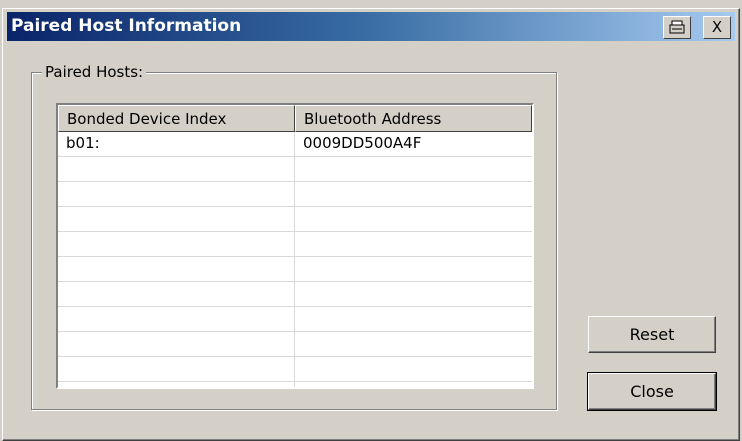 This screenshot has height=441, width=742. What do you see at coordinates (717, 27) in the screenshot?
I see `close-icon: X` at bounding box center [717, 27].